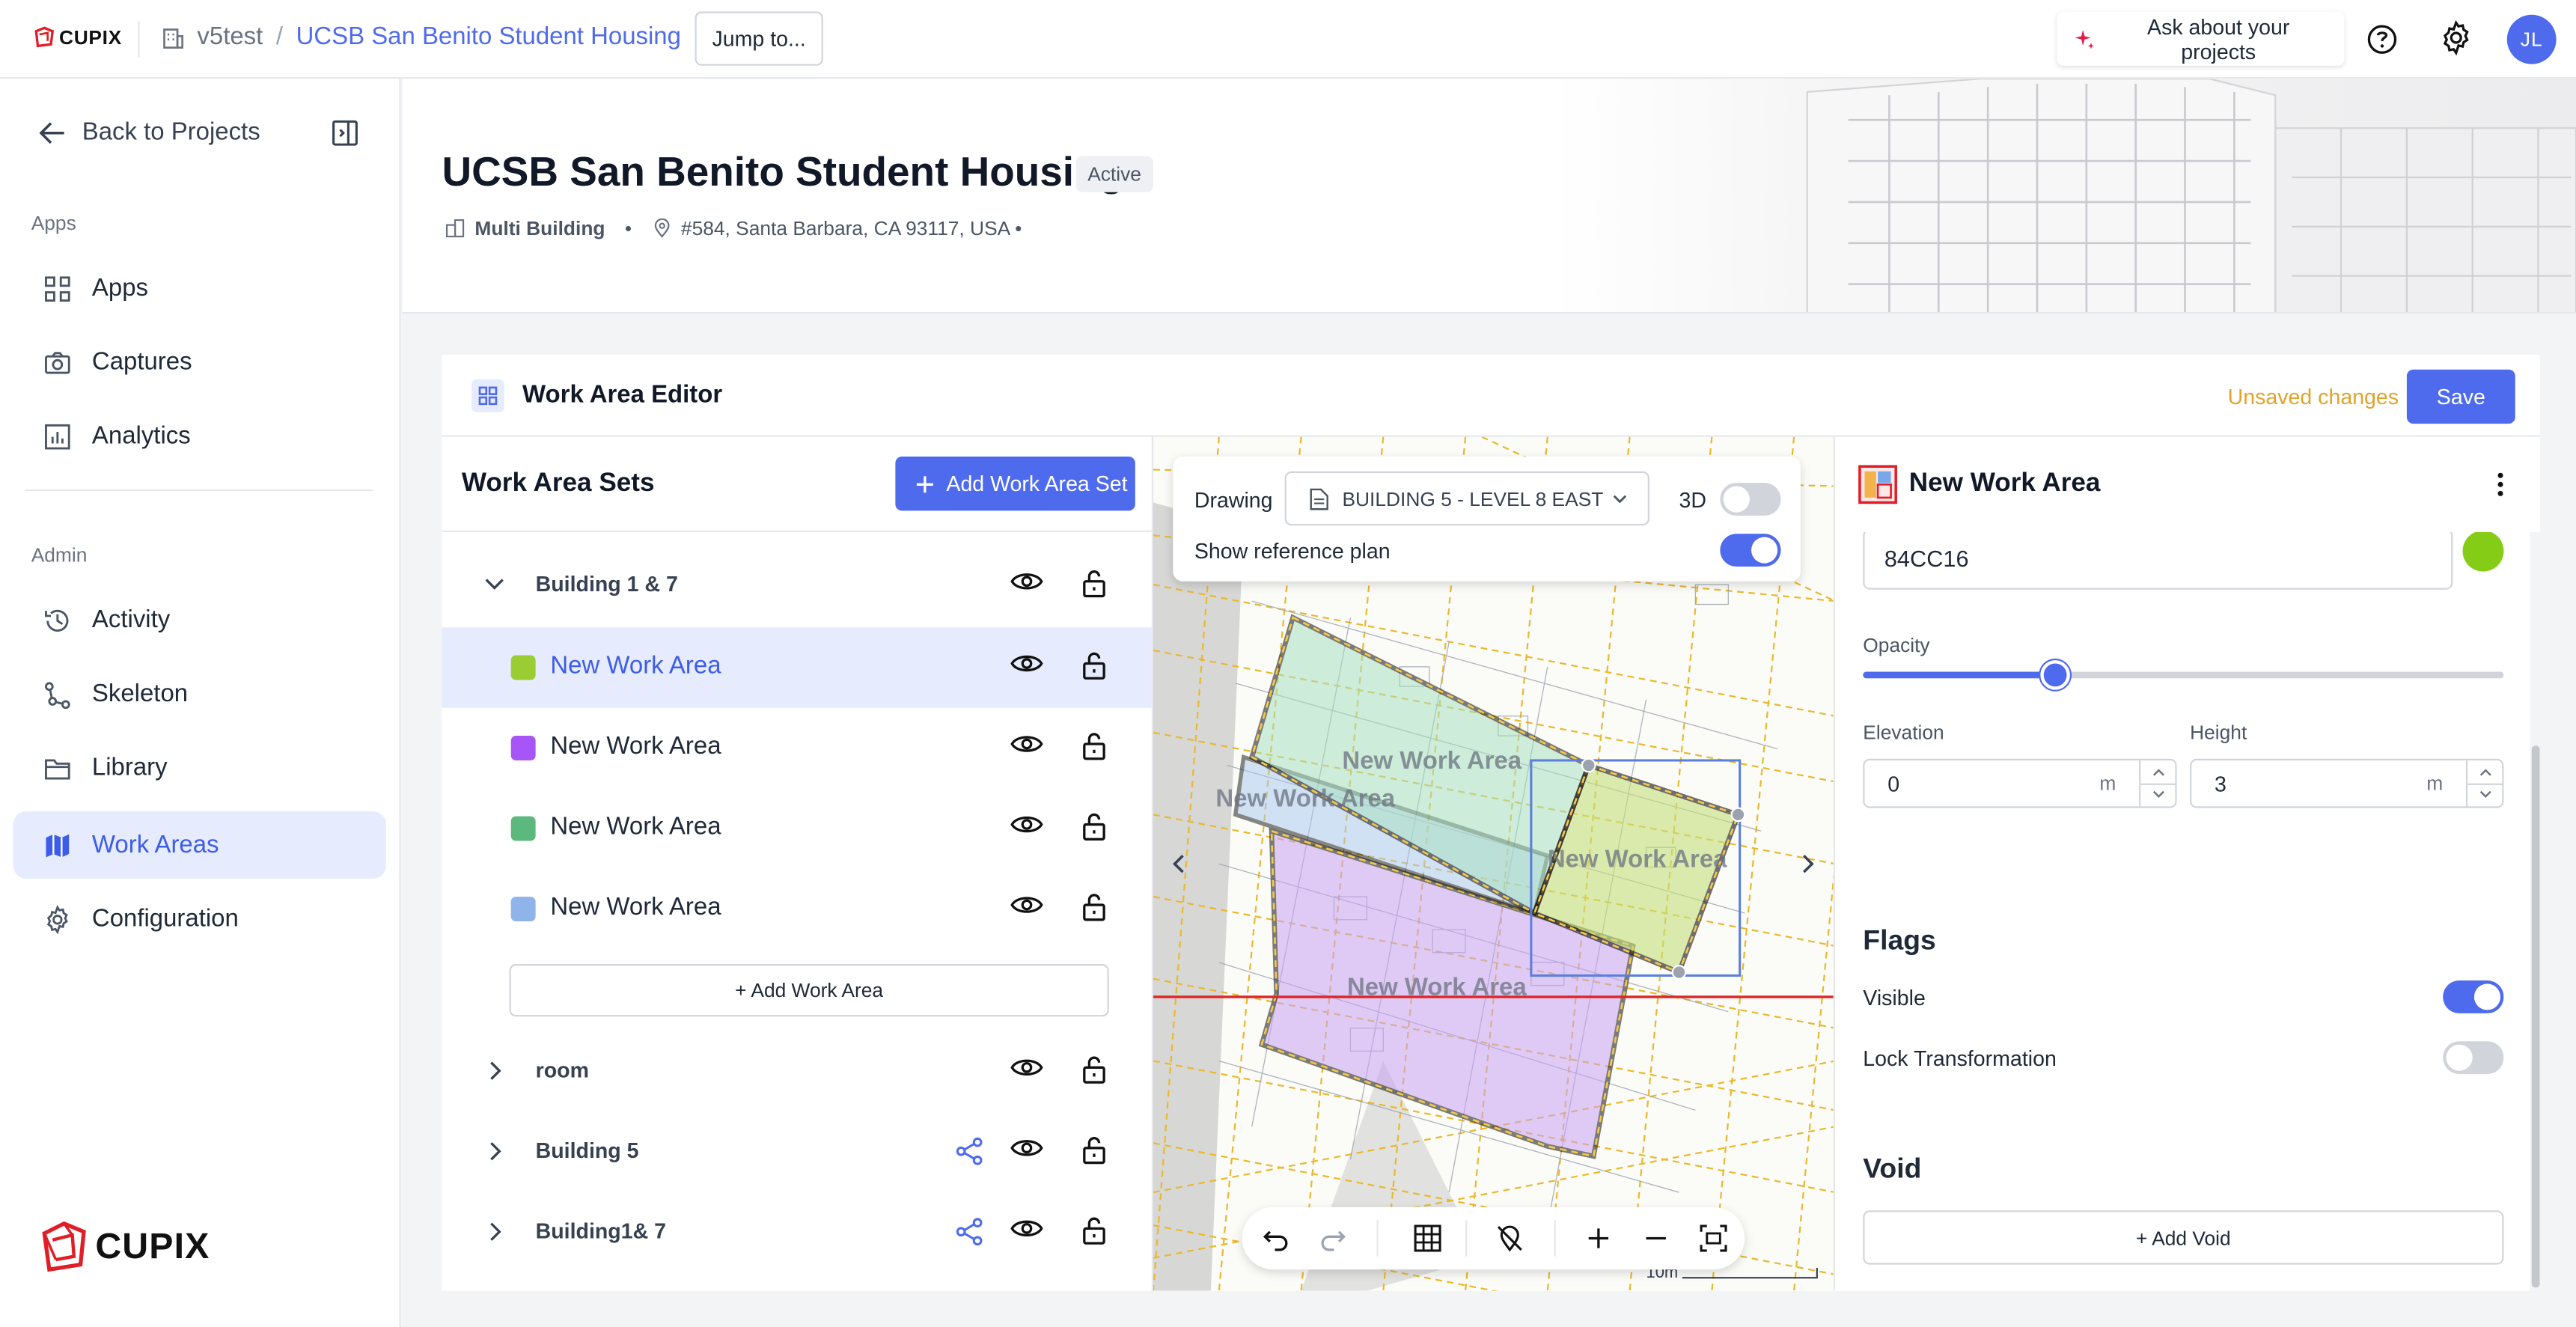 Image resolution: width=2576 pixels, height=1327 pixels. What do you see at coordinates (2473, 997) in the screenshot?
I see `visible-toggle` at bounding box center [2473, 997].